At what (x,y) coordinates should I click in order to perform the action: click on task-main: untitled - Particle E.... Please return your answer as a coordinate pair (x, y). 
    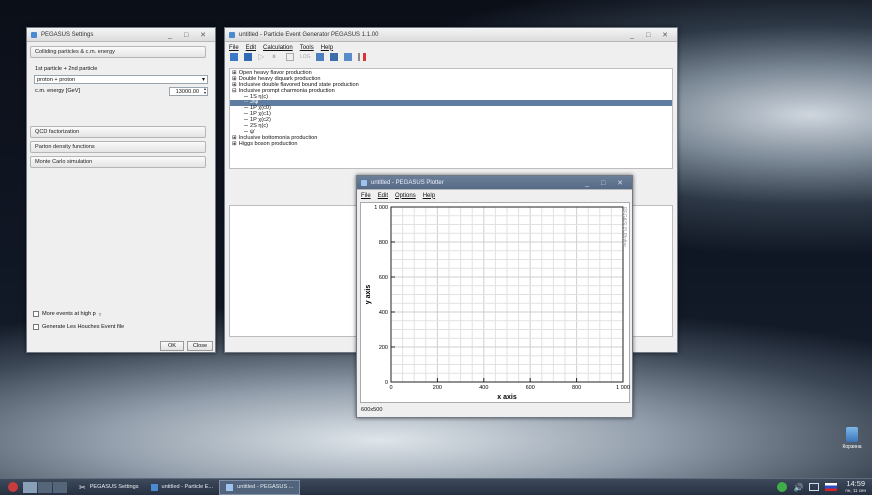
    Looking at the image, I should click on (182, 487).